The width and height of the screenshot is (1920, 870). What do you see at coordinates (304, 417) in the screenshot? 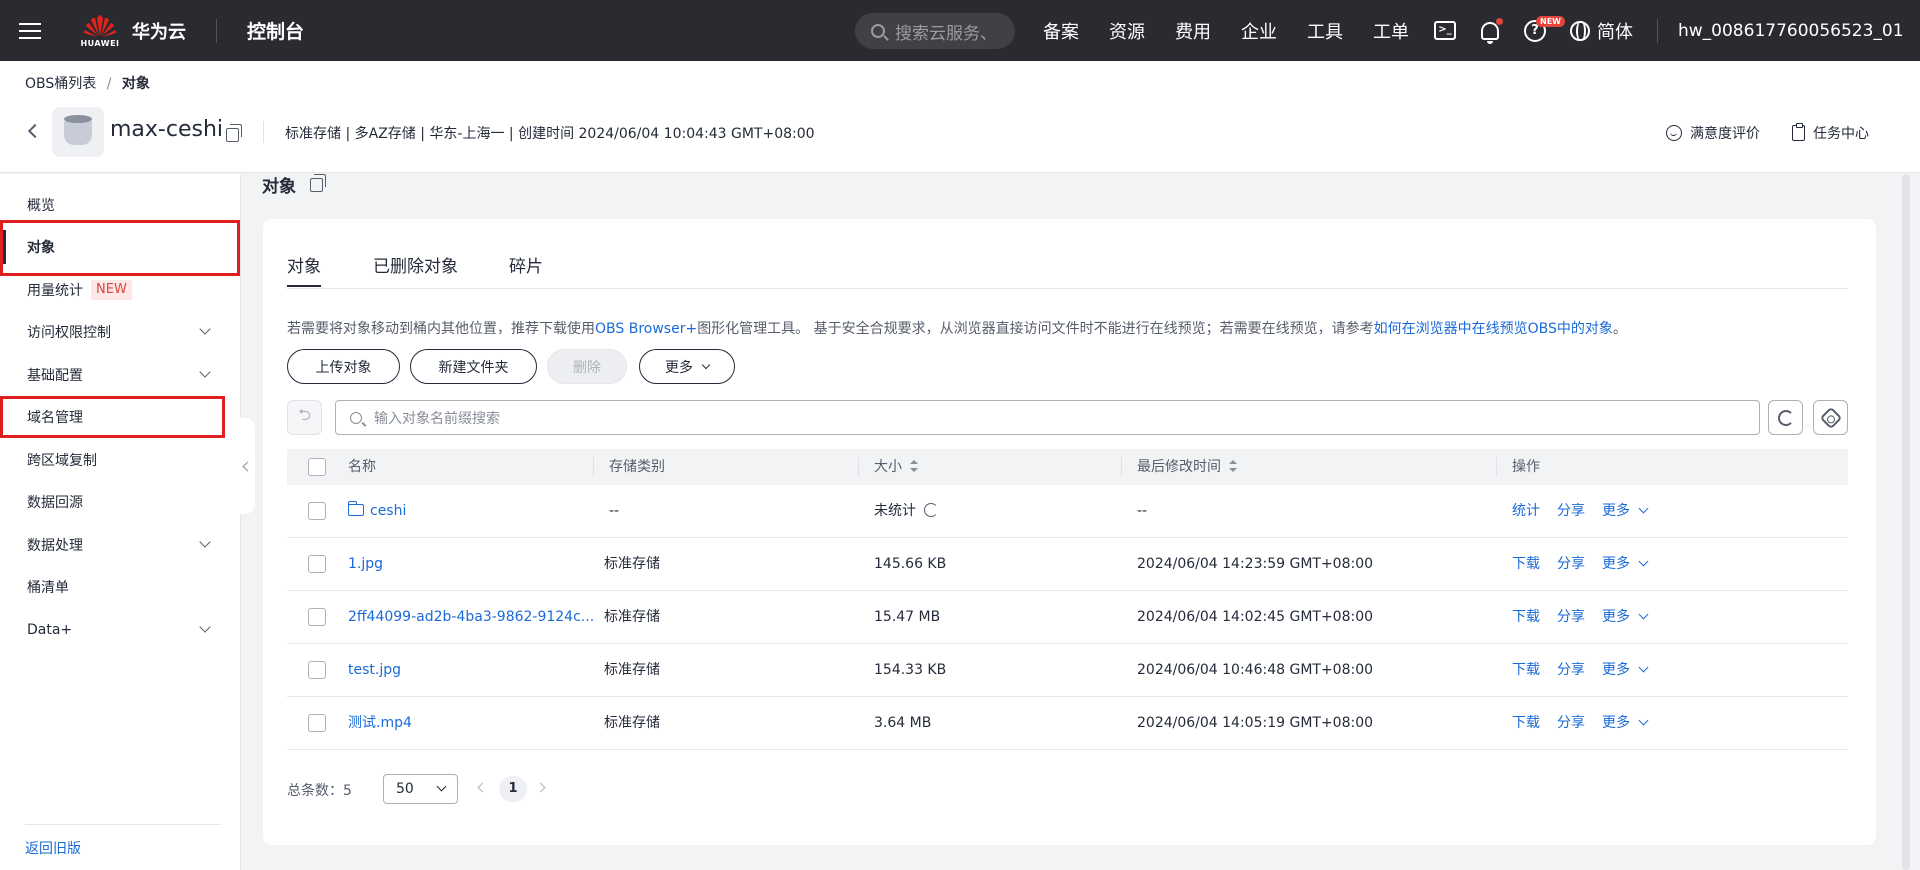
I see `undo-button: ⮌` at bounding box center [304, 417].